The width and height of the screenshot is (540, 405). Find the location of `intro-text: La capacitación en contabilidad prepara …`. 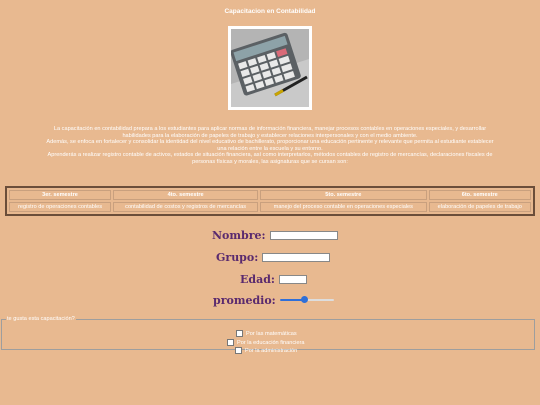

intro-text: La capacitación en contabilidad prepara … is located at coordinates (270, 146).